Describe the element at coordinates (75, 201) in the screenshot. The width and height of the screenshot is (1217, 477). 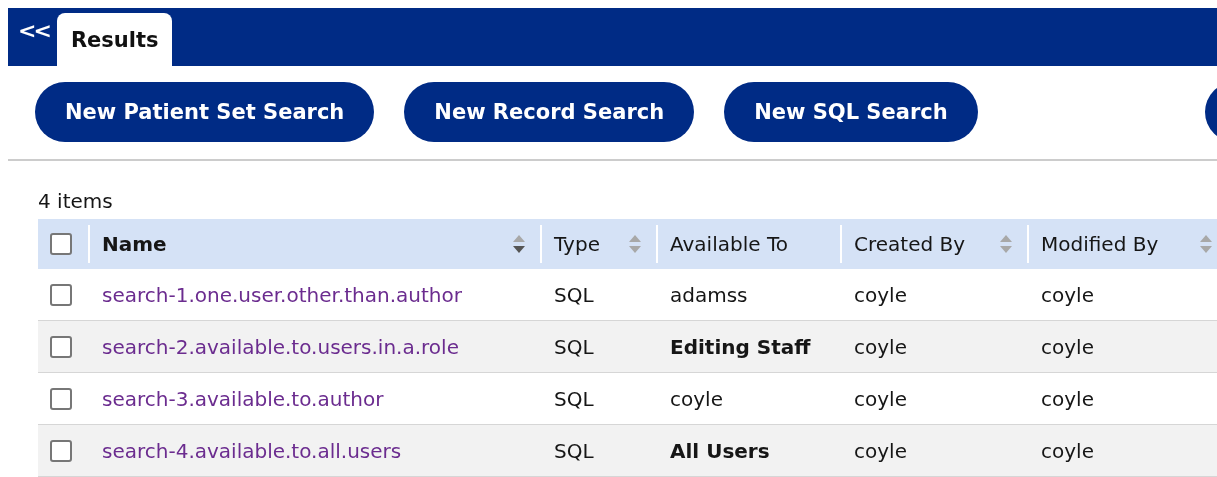
I see `item-count: 4 items` at that location.